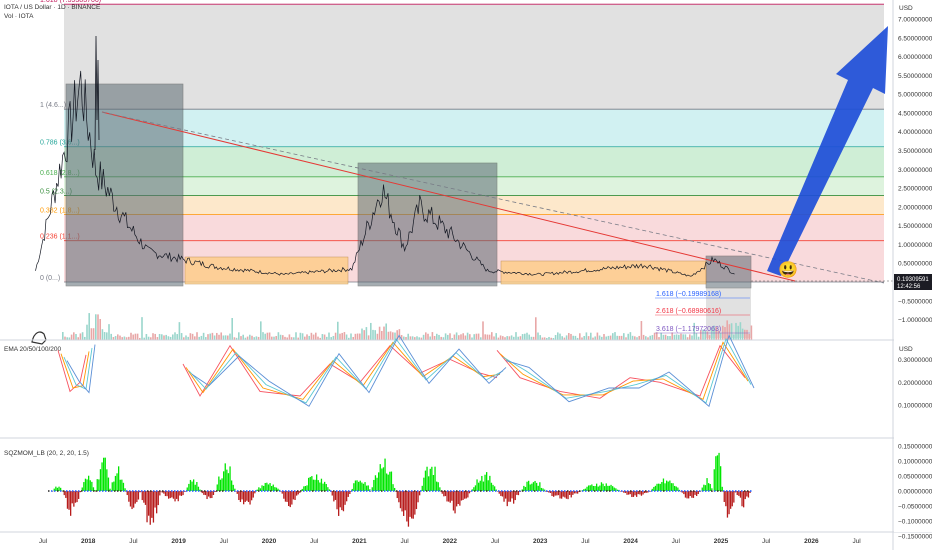 Image resolution: width=932 pixels, height=550 pixels. I want to click on price-tick-label: −0.50000000, so click(915, 301).